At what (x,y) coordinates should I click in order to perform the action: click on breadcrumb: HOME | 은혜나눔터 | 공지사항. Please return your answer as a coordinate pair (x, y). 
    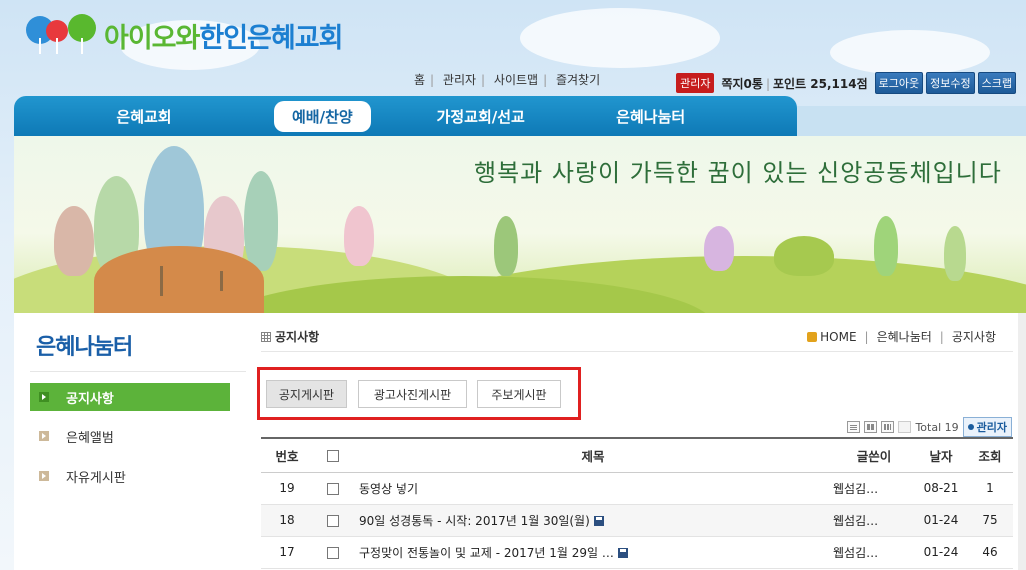
    Looking at the image, I should click on (901, 336).